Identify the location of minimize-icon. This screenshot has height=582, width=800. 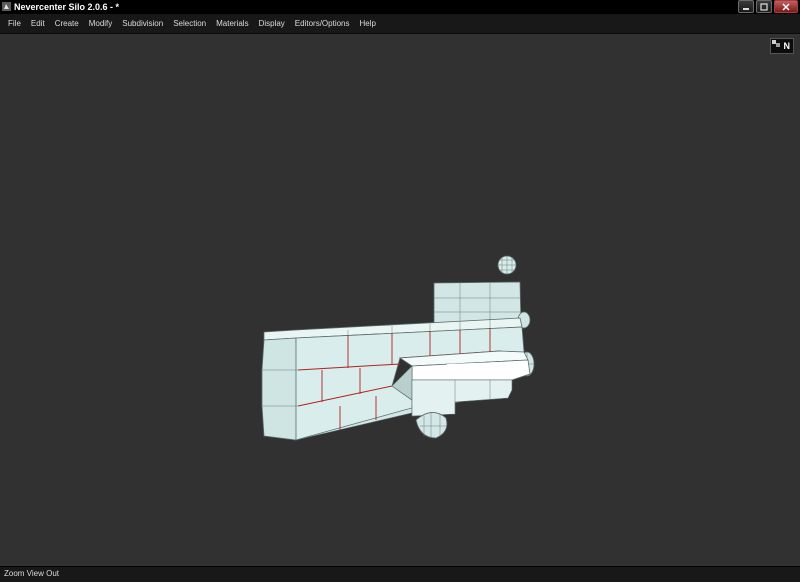
(746, 8).